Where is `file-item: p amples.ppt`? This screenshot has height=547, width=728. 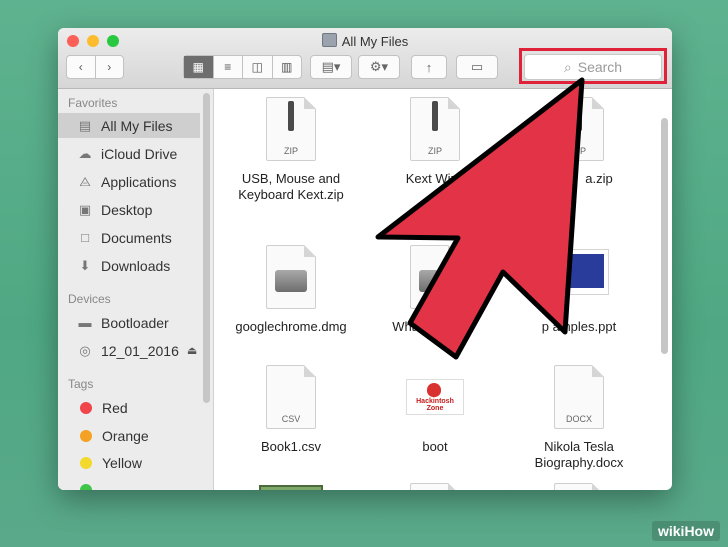
file-item: p amples.ppt is located at coordinates (579, 290).